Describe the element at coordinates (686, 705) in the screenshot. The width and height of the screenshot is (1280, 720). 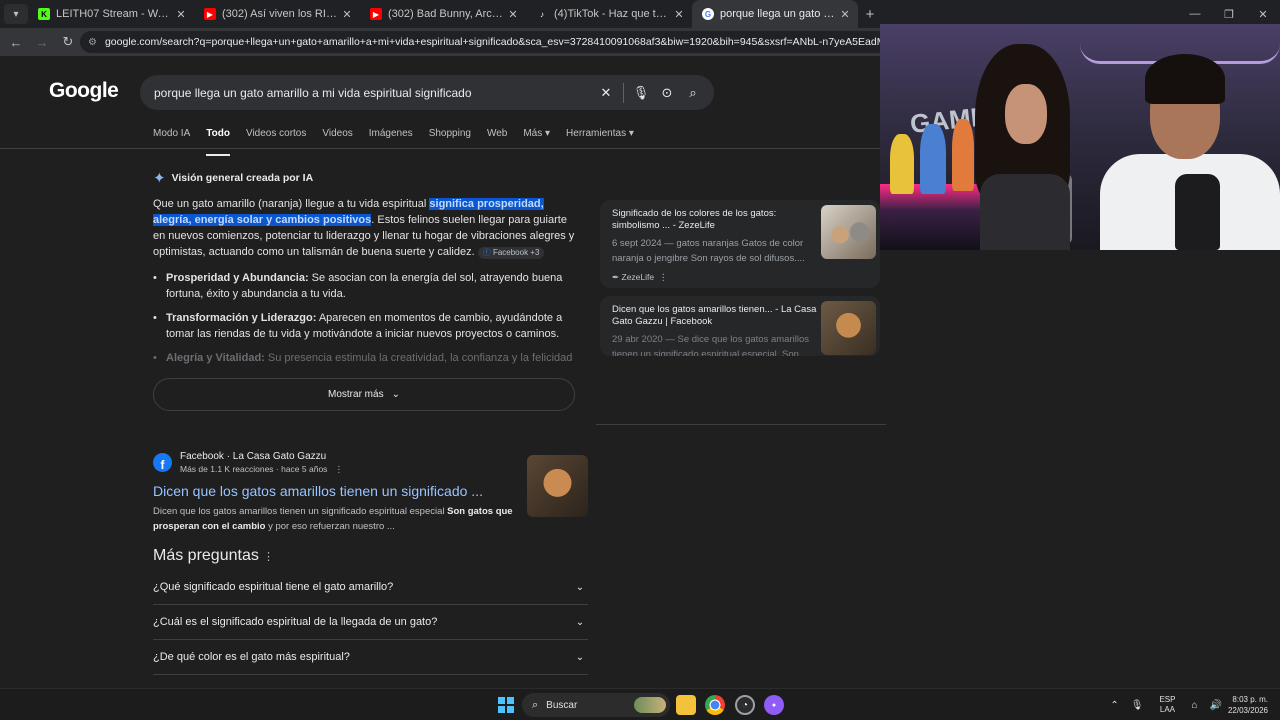
I see `file-explorer-icon` at that location.